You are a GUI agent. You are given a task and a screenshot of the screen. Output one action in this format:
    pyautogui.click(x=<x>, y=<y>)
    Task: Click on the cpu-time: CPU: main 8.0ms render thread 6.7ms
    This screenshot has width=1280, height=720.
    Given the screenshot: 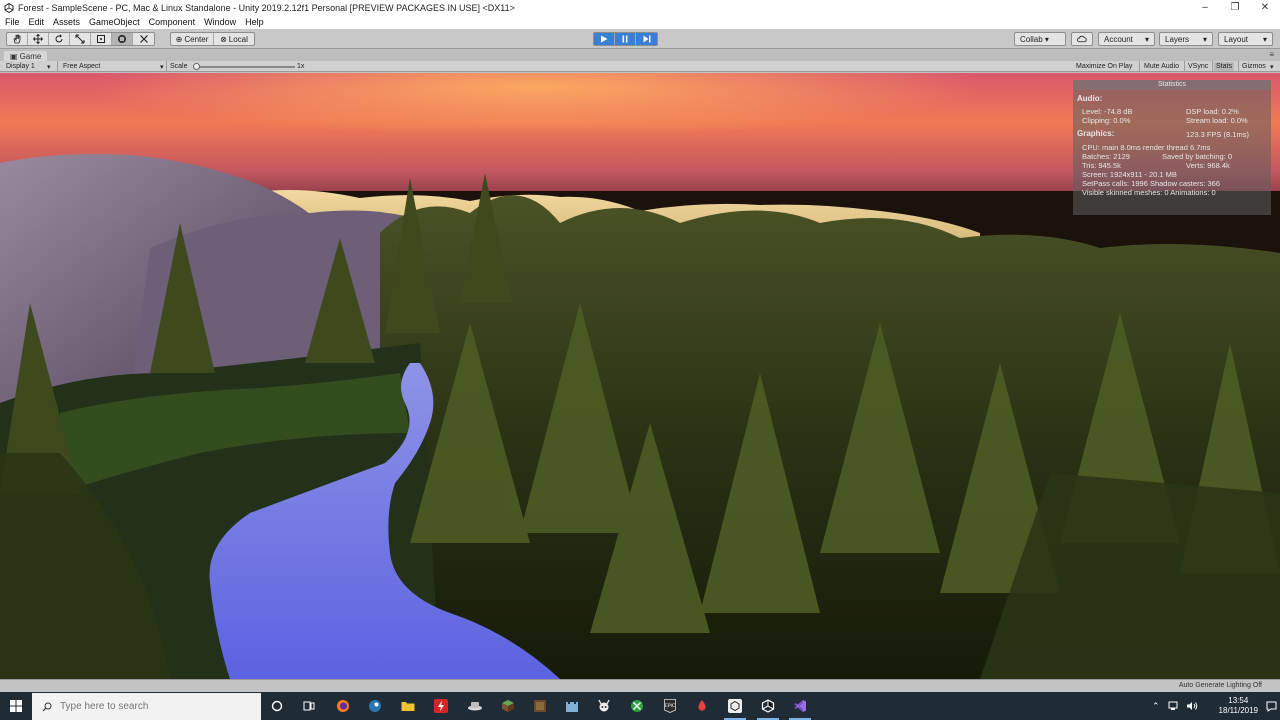 What is the action you would take?
    pyautogui.click(x=1146, y=147)
    